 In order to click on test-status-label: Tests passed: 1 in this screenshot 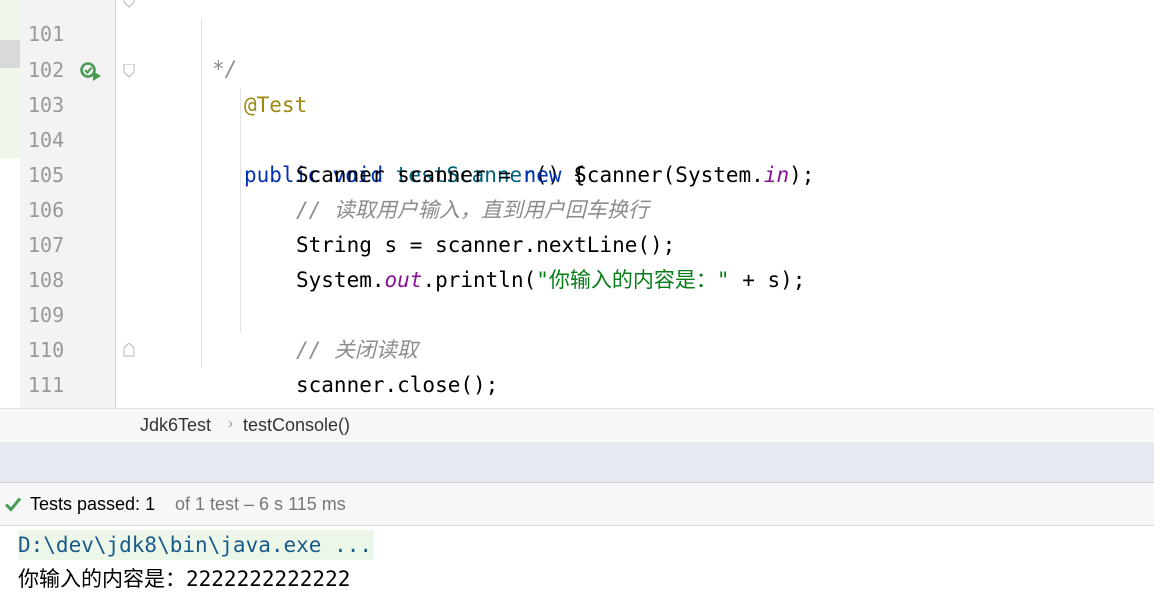, I will do `click(93, 504)`.